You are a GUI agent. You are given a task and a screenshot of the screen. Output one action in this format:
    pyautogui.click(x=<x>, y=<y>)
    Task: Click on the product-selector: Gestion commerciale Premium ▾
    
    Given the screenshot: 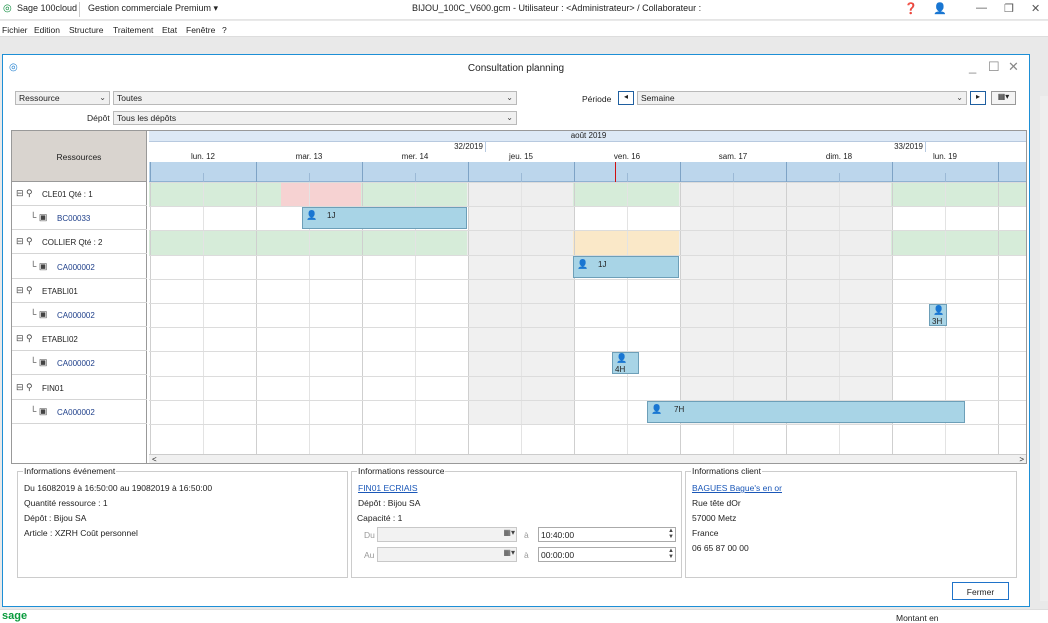 What is the action you would take?
    pyautogui.click(x=153, y=8)
    